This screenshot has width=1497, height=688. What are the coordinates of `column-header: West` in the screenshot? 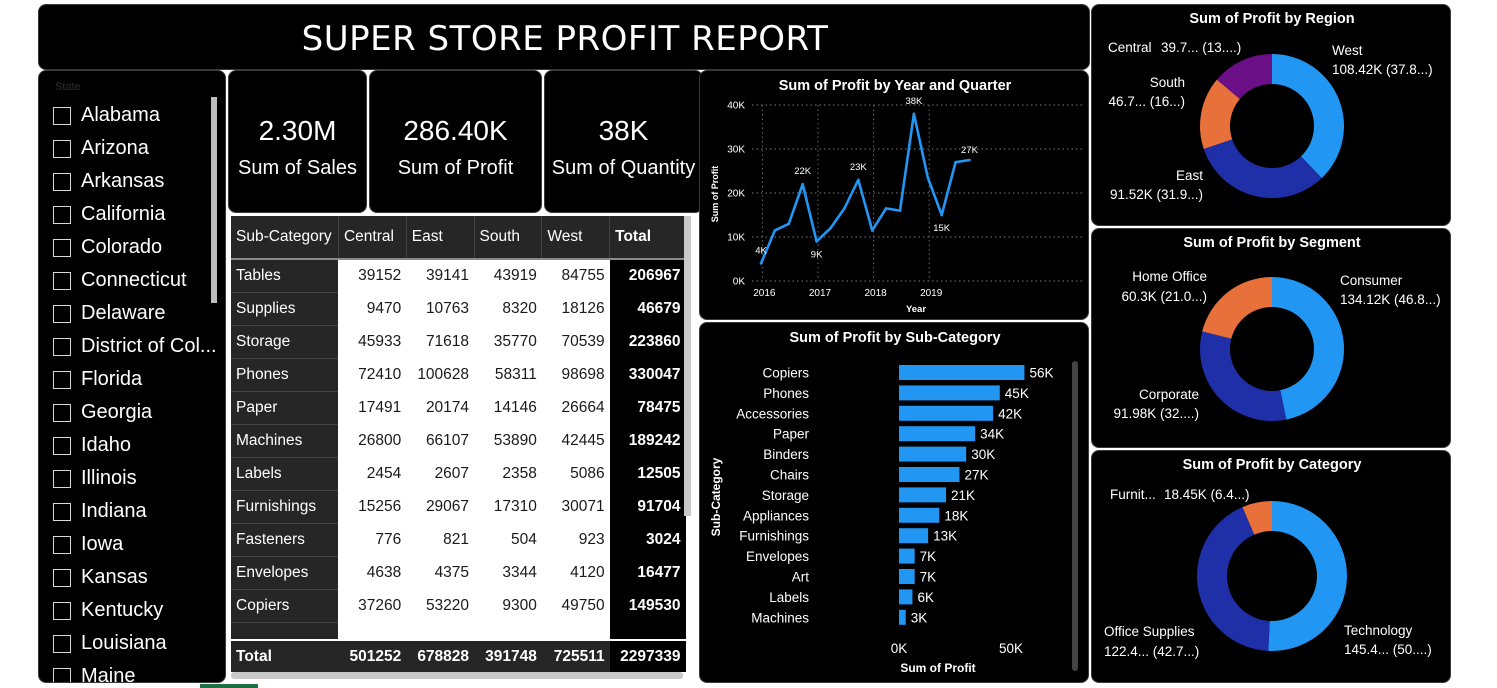 It's located at (576, 238).